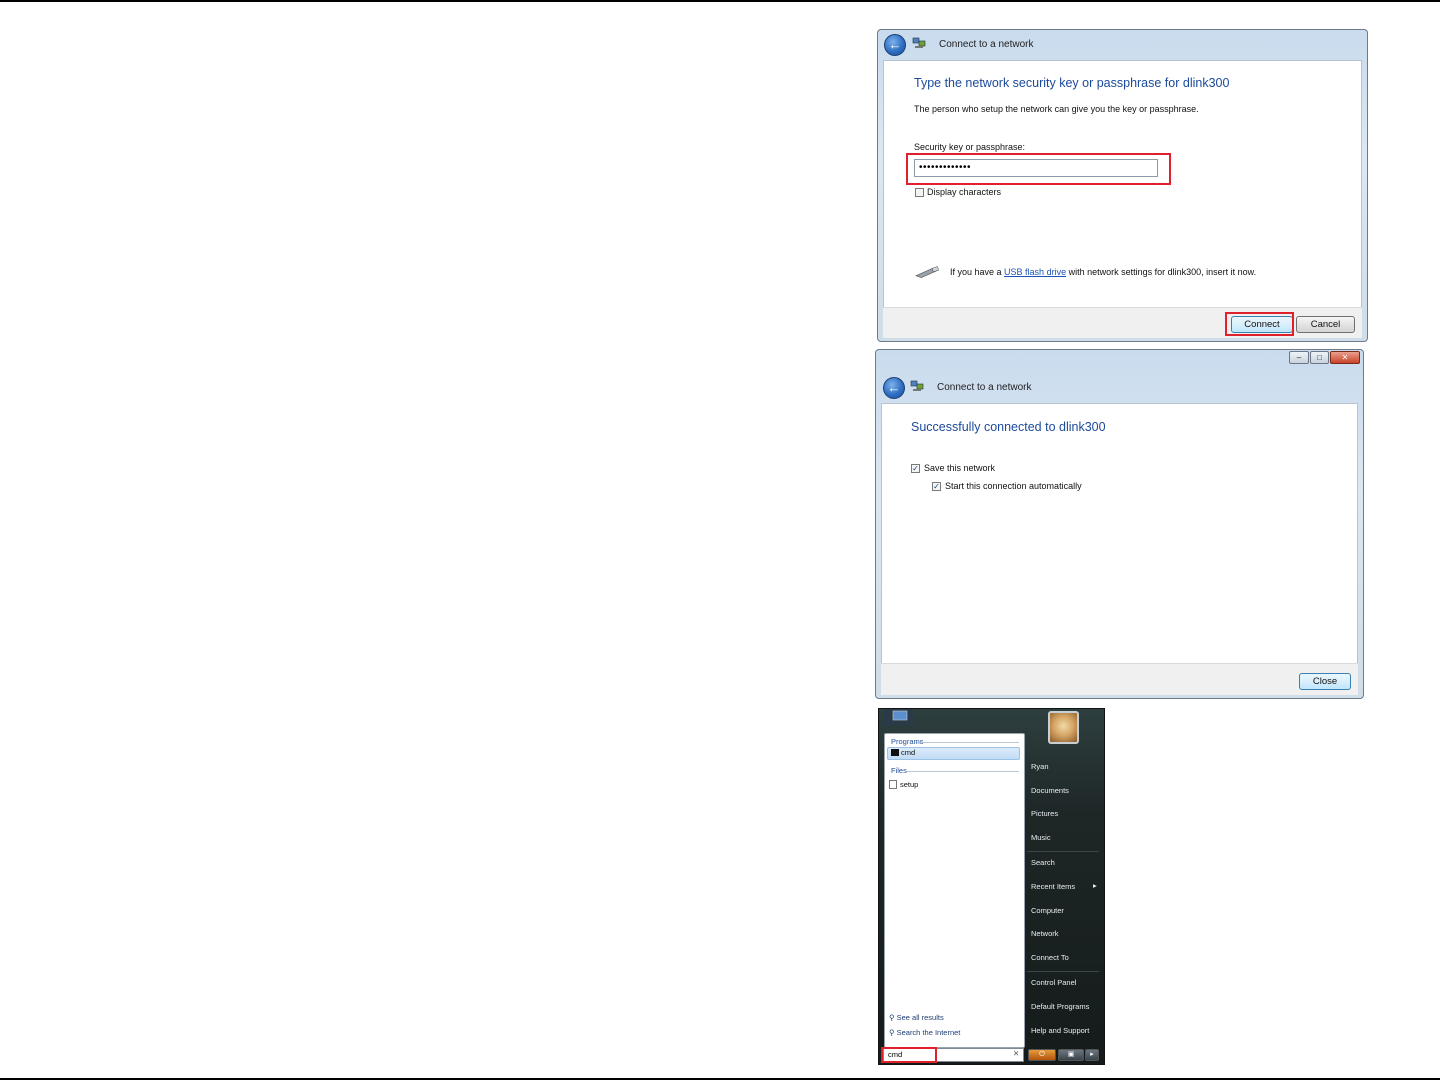 This screenshot has width=1440, height=1081. What do you see at coordinates (720, 1079) in the screenshot?
I see `page-bottom-rule` at bounding box center [720, 1079].